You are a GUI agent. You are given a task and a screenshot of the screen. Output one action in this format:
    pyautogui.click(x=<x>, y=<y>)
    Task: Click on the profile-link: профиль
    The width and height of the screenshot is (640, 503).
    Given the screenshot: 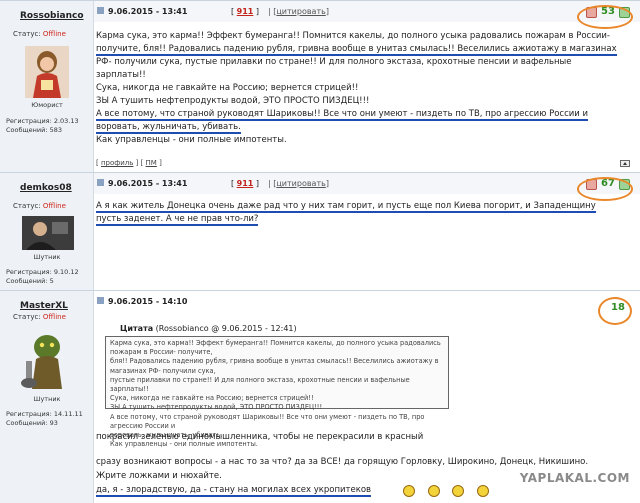 What is the action you would take?
    pyautogui.click(x=117, y=163)
    